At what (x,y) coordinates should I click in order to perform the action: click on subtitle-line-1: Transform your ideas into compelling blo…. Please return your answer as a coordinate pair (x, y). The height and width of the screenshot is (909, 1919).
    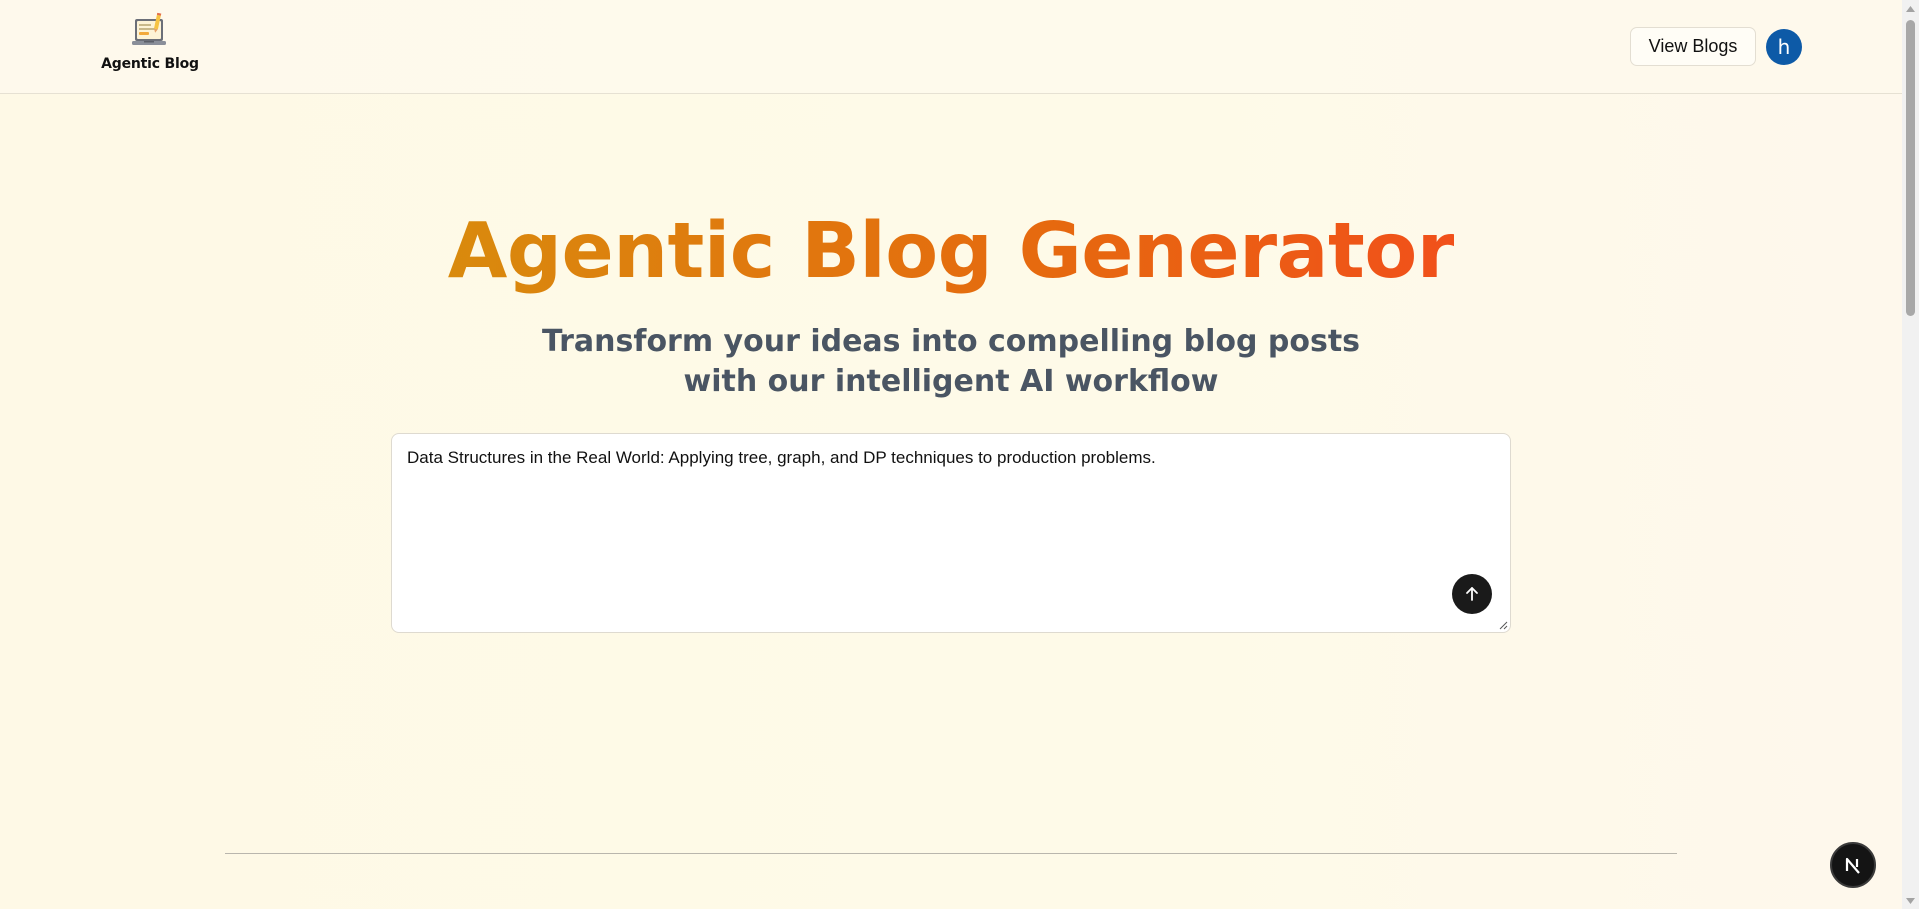
    Looking at the image, I should click on (951, 341).